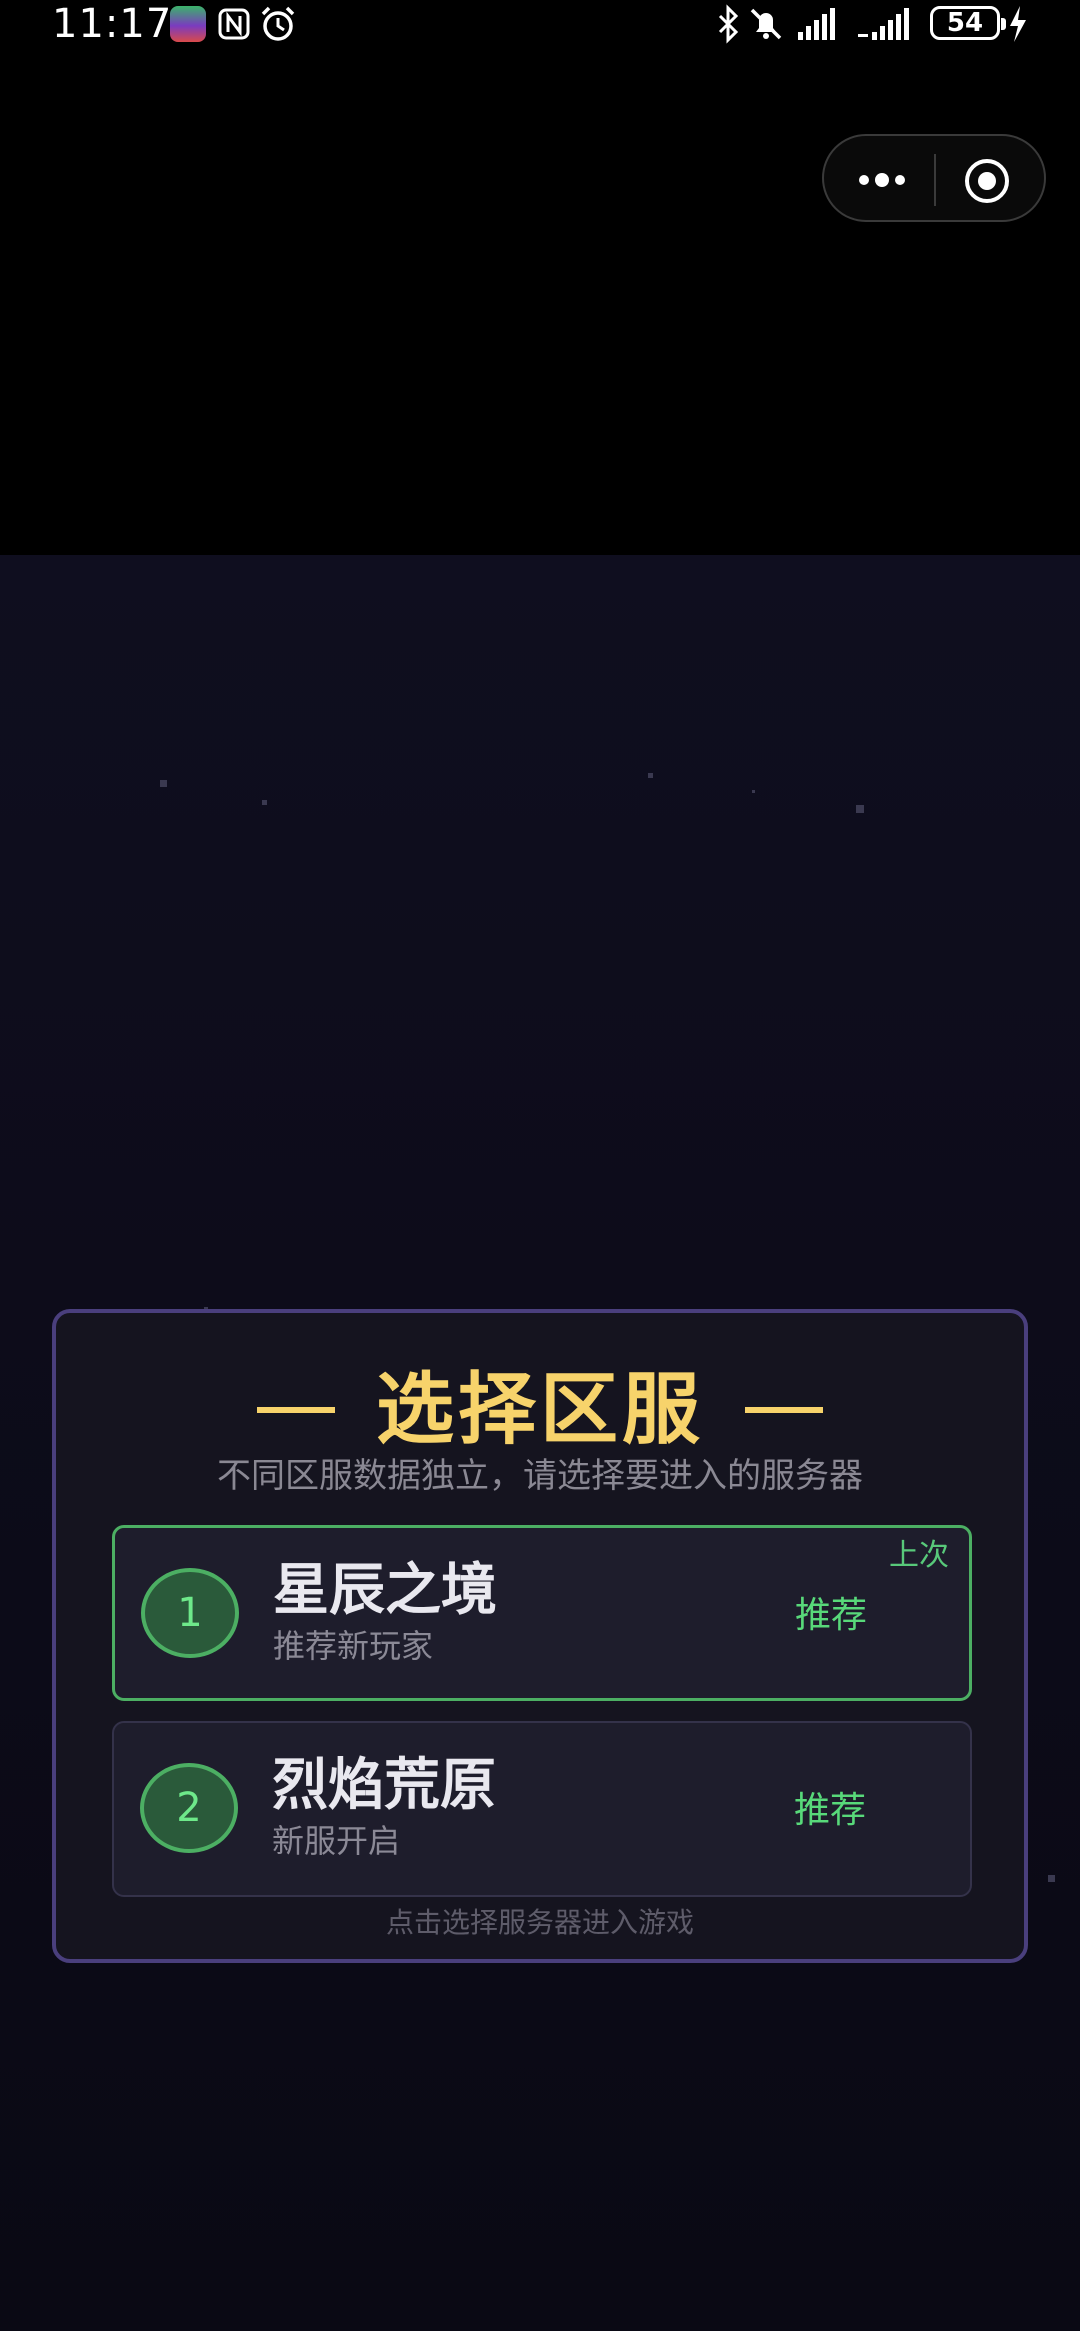  Describe the element at coordinates (188, 24) in the screenshot. I see `app-notification-icon` at that location.